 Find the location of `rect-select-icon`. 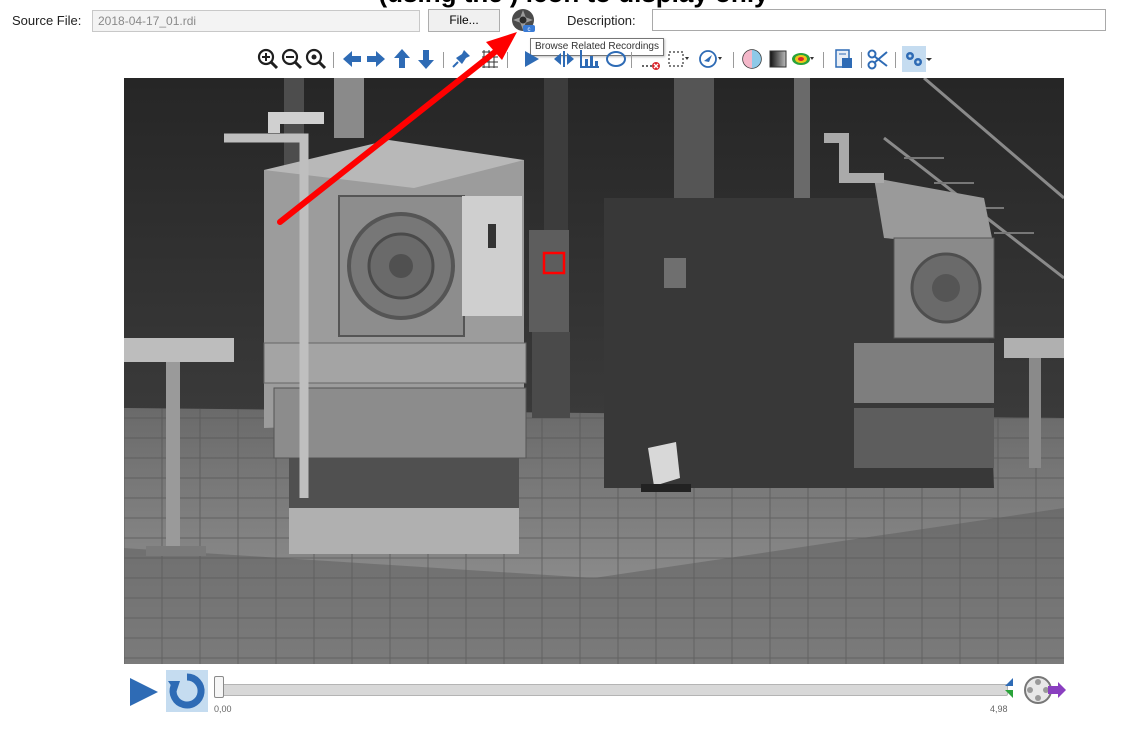

rect-select-icon is located at coordinates (678, 59).